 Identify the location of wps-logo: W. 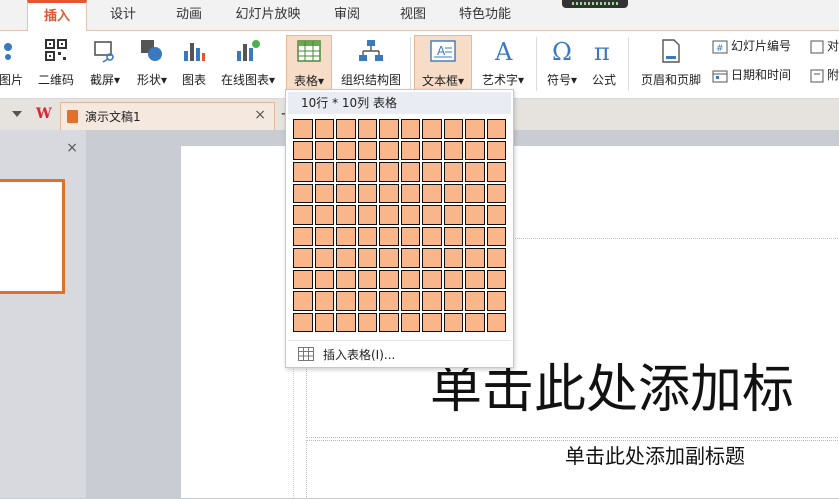
(44, 114).